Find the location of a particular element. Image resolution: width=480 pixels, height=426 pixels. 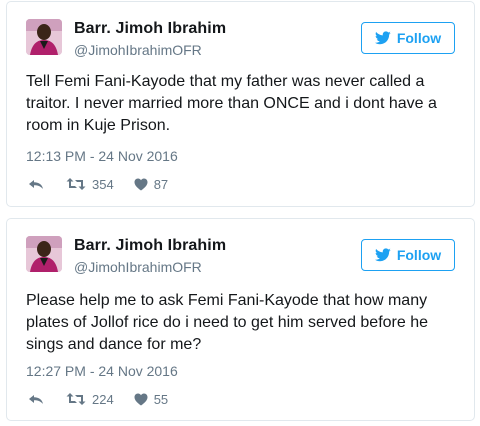

tweet-timestamp: 12:27 PM - 24 Nov 2016 is located at coordinates (102, 371).